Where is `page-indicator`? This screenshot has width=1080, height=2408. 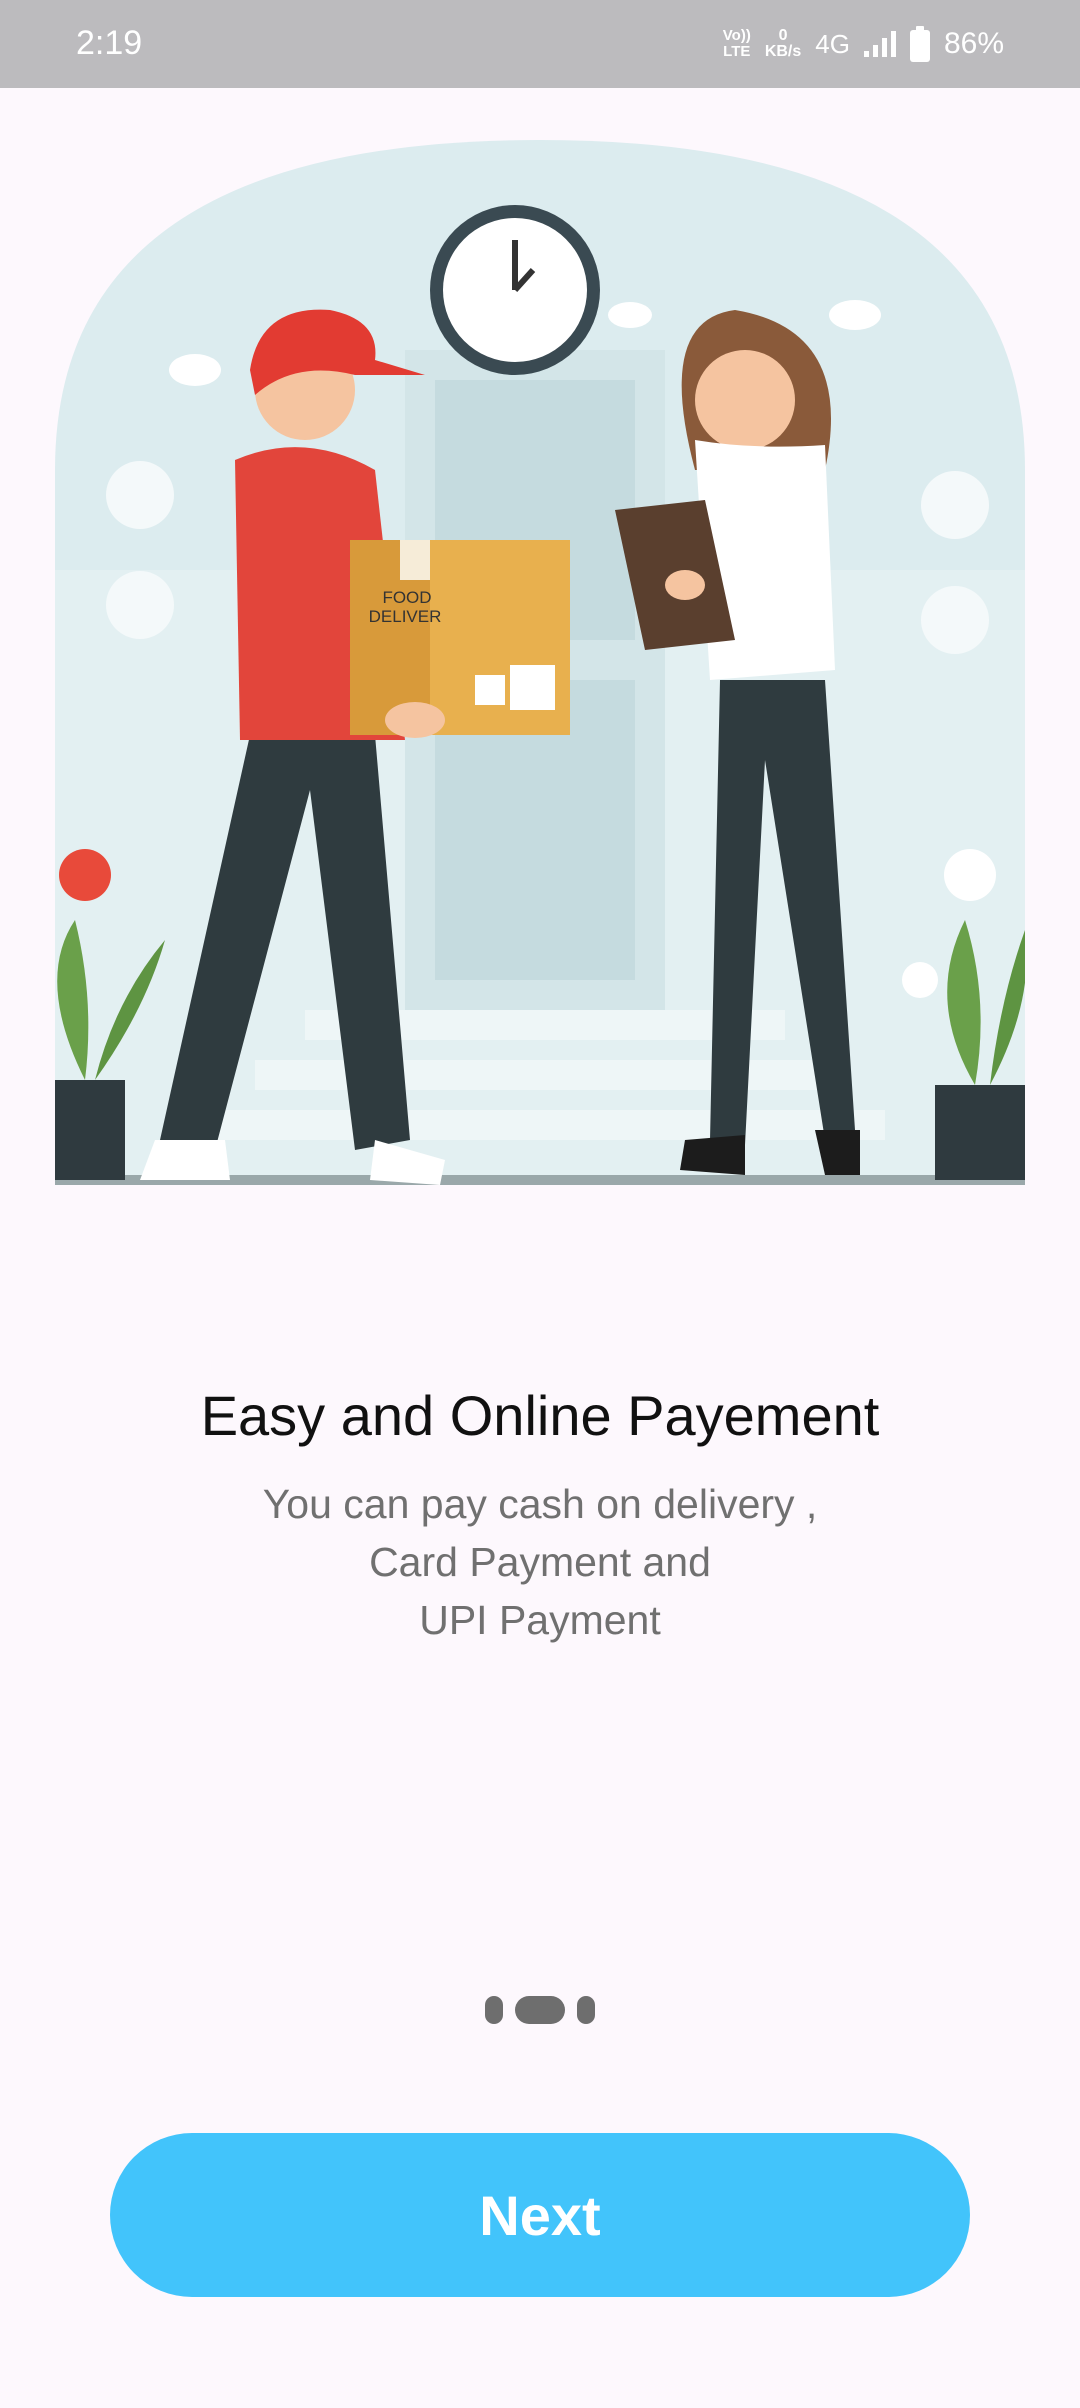 page-indicator is located at coordinates (540, 2010).